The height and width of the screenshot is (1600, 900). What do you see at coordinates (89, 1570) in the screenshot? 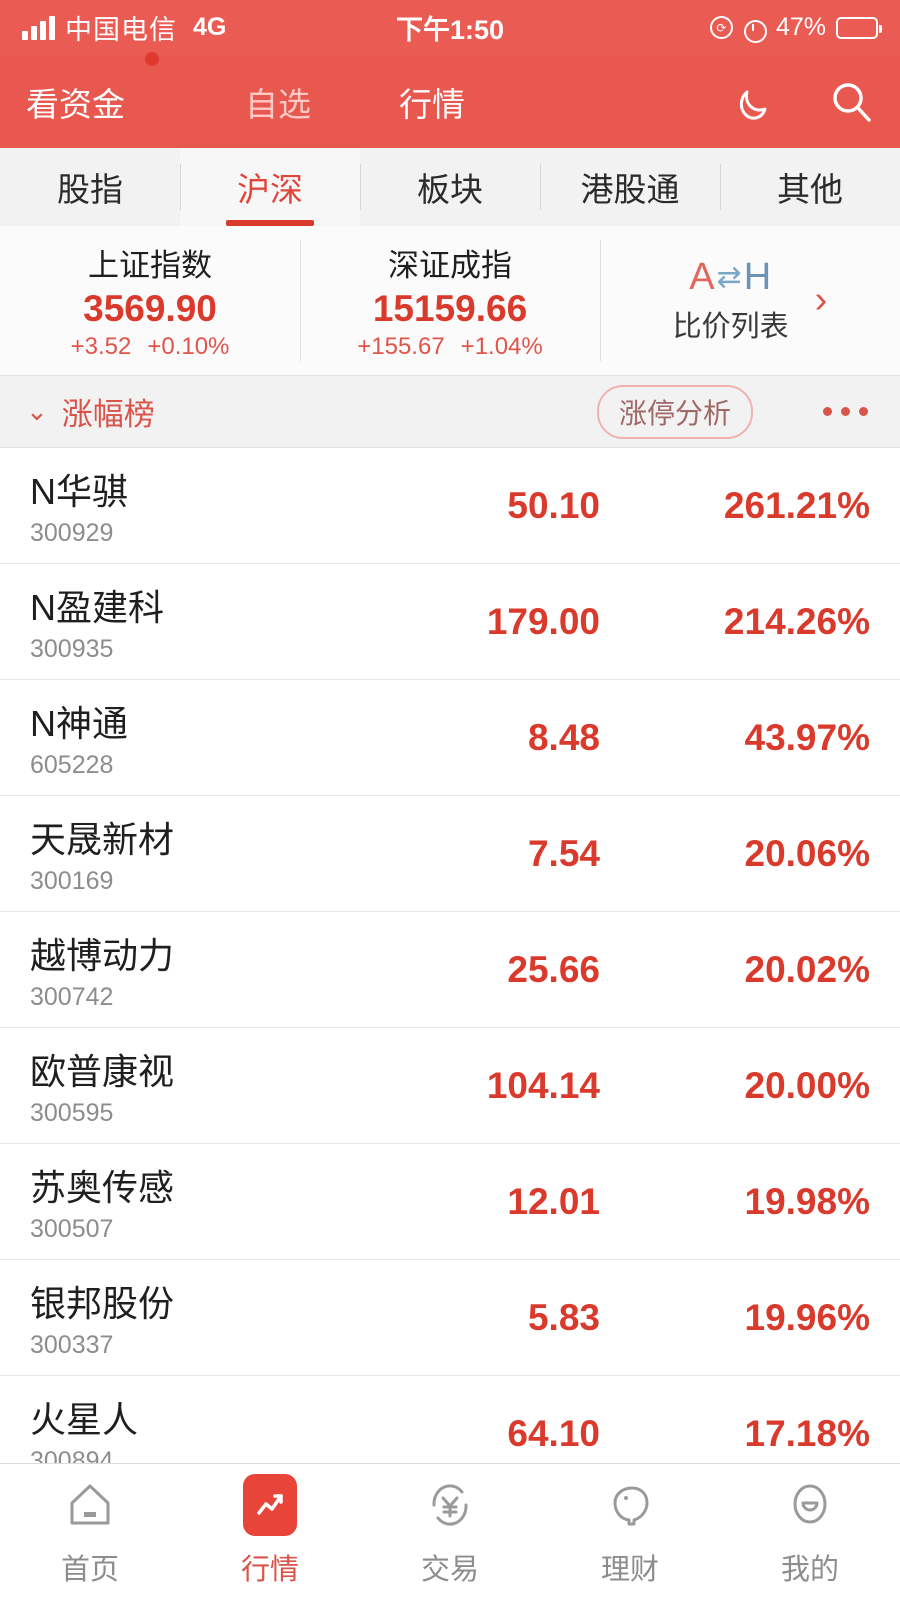
I see `nav-label: 首页` at bounding box center [89, 1570].